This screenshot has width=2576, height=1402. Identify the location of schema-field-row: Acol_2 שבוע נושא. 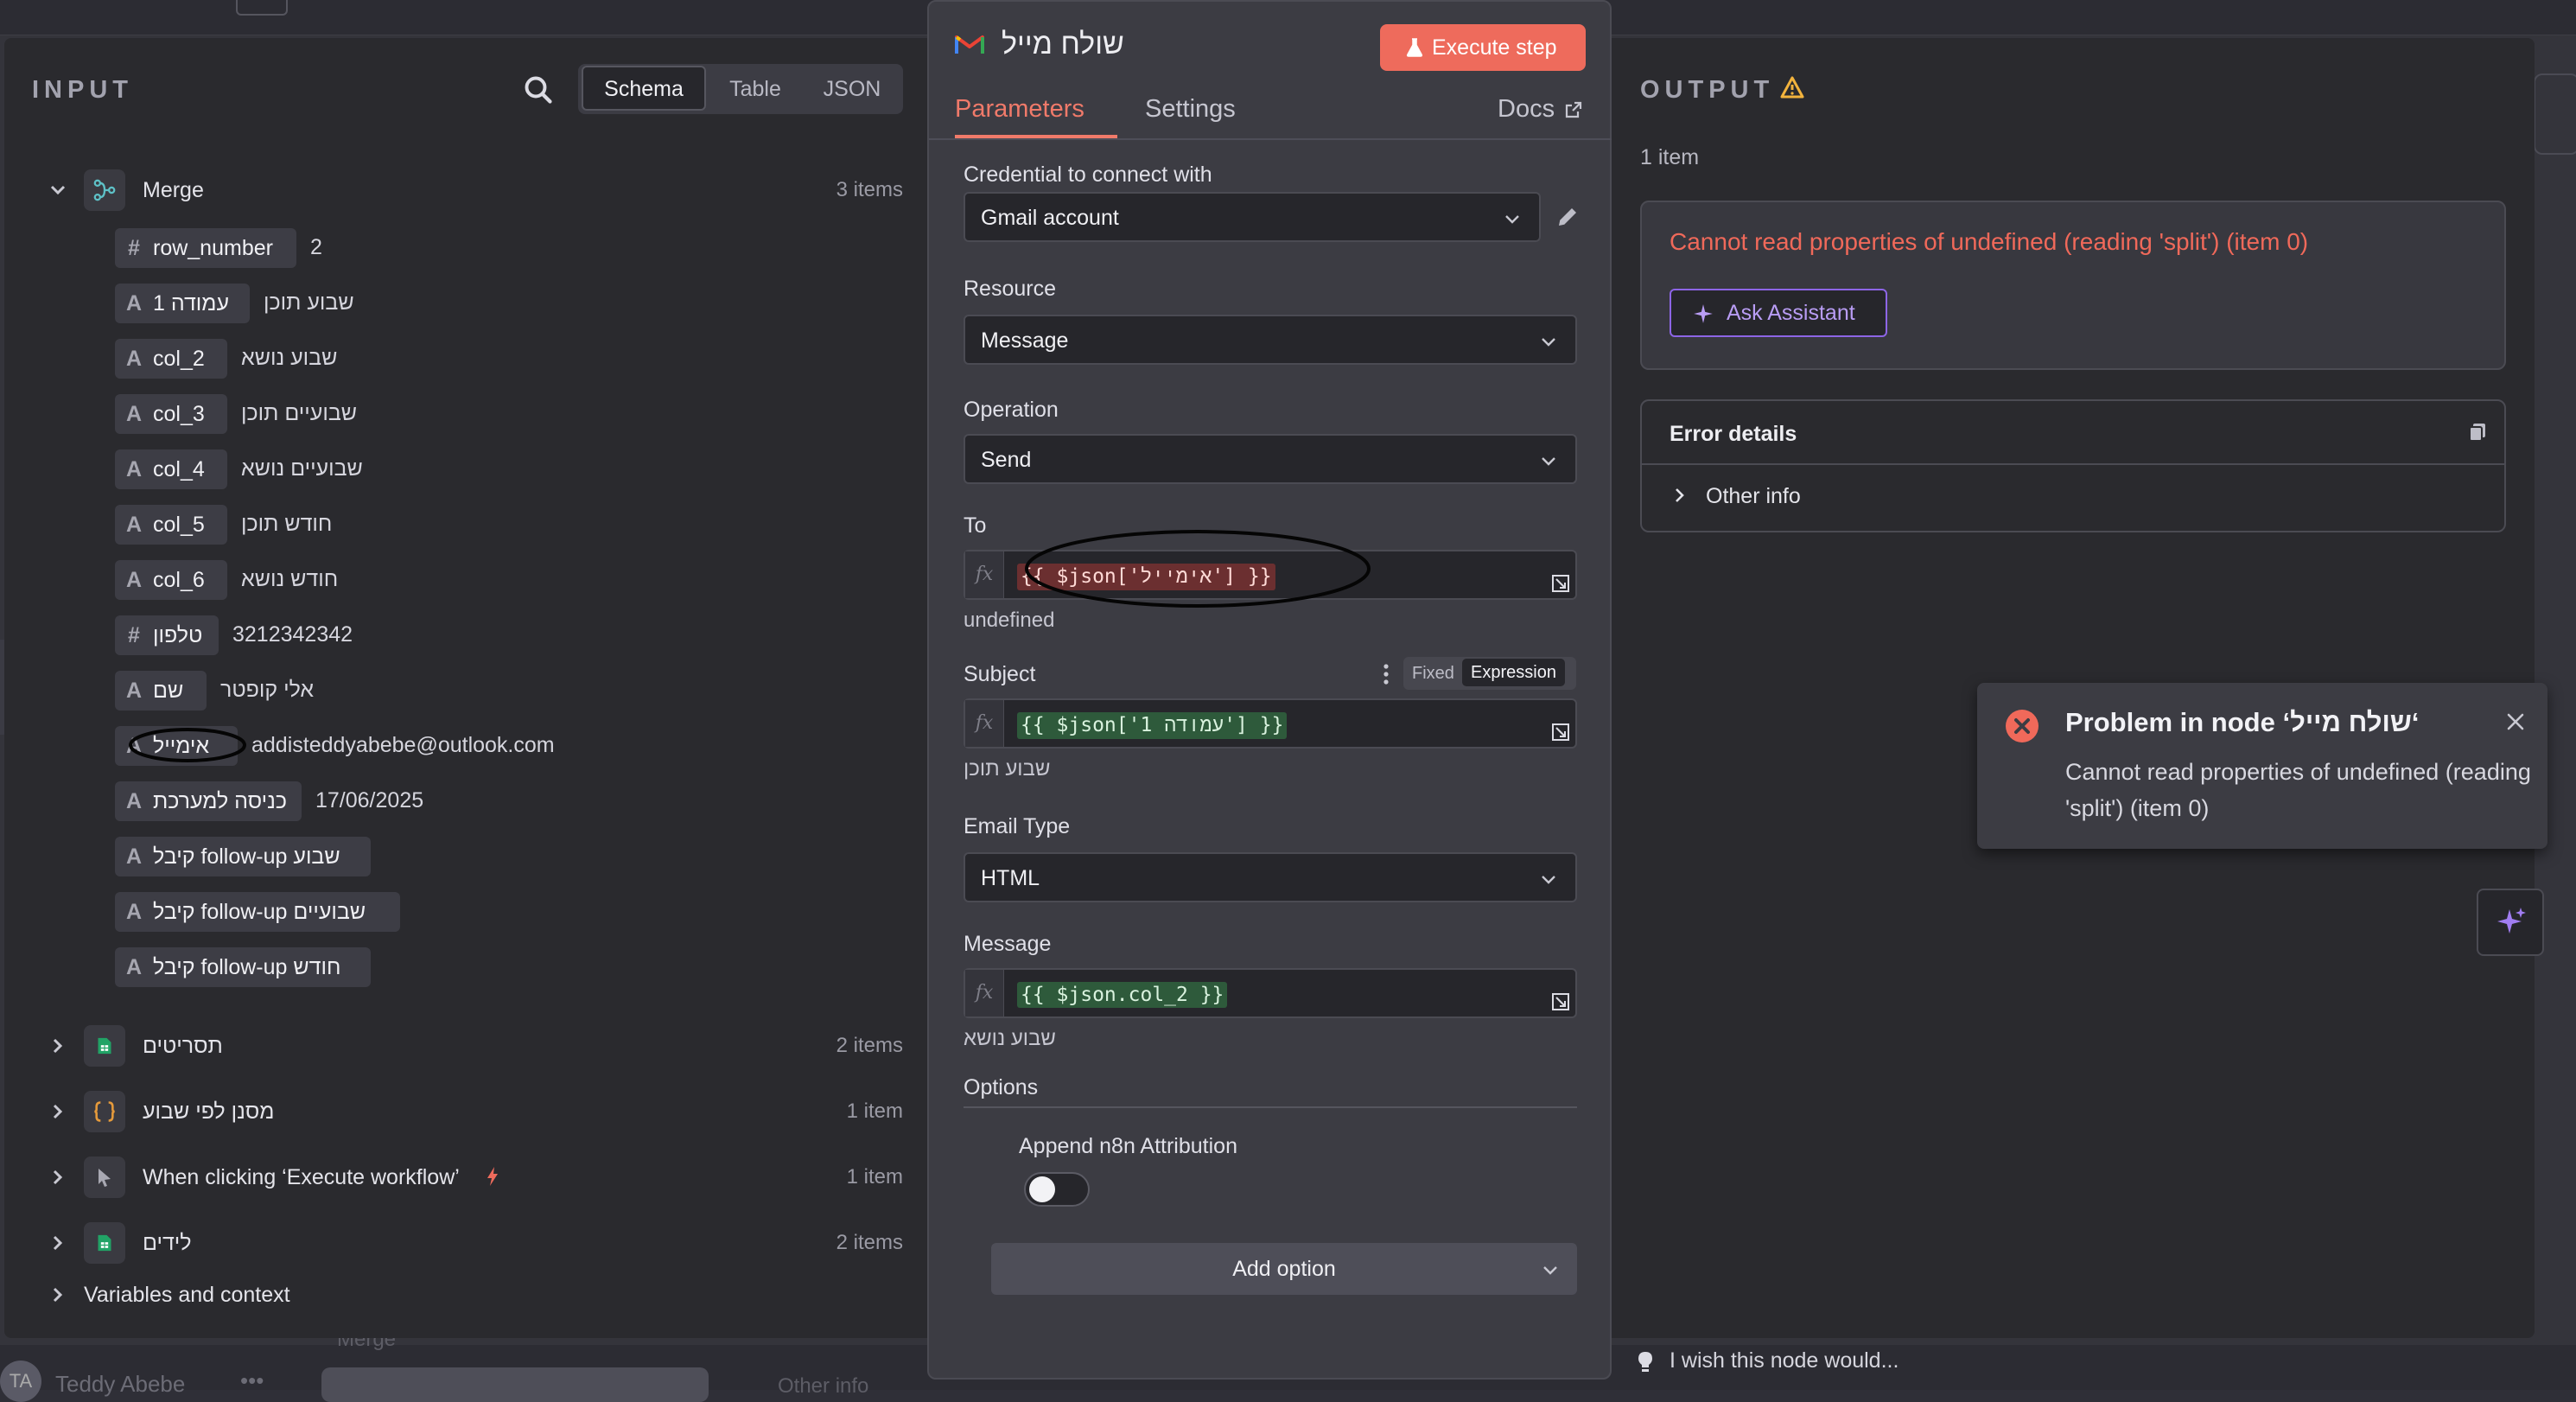
(504, 359).